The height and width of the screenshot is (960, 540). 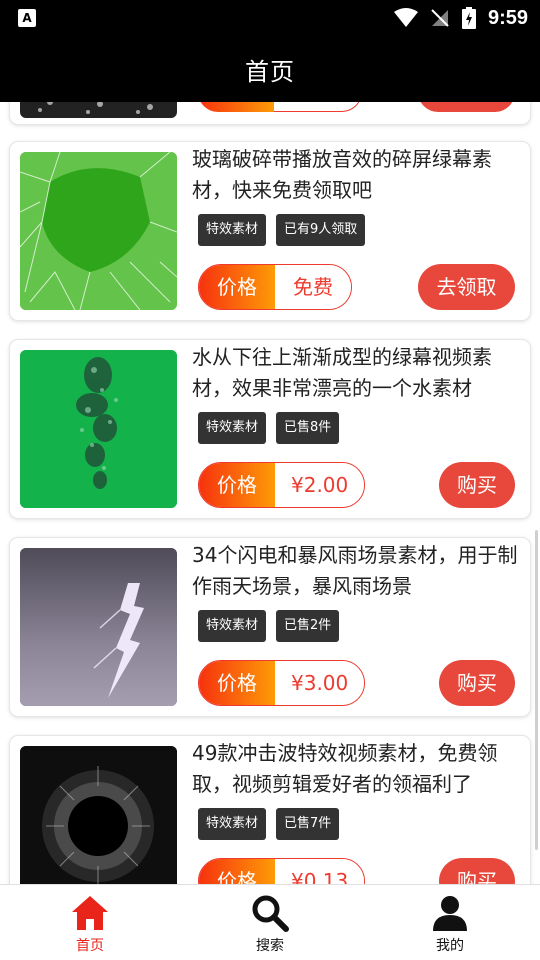 What do you see at coordinates (321, 230) in the screenshot?
I see `sales-count-tag: 已有9人领取` at bounding box center [321, 230].